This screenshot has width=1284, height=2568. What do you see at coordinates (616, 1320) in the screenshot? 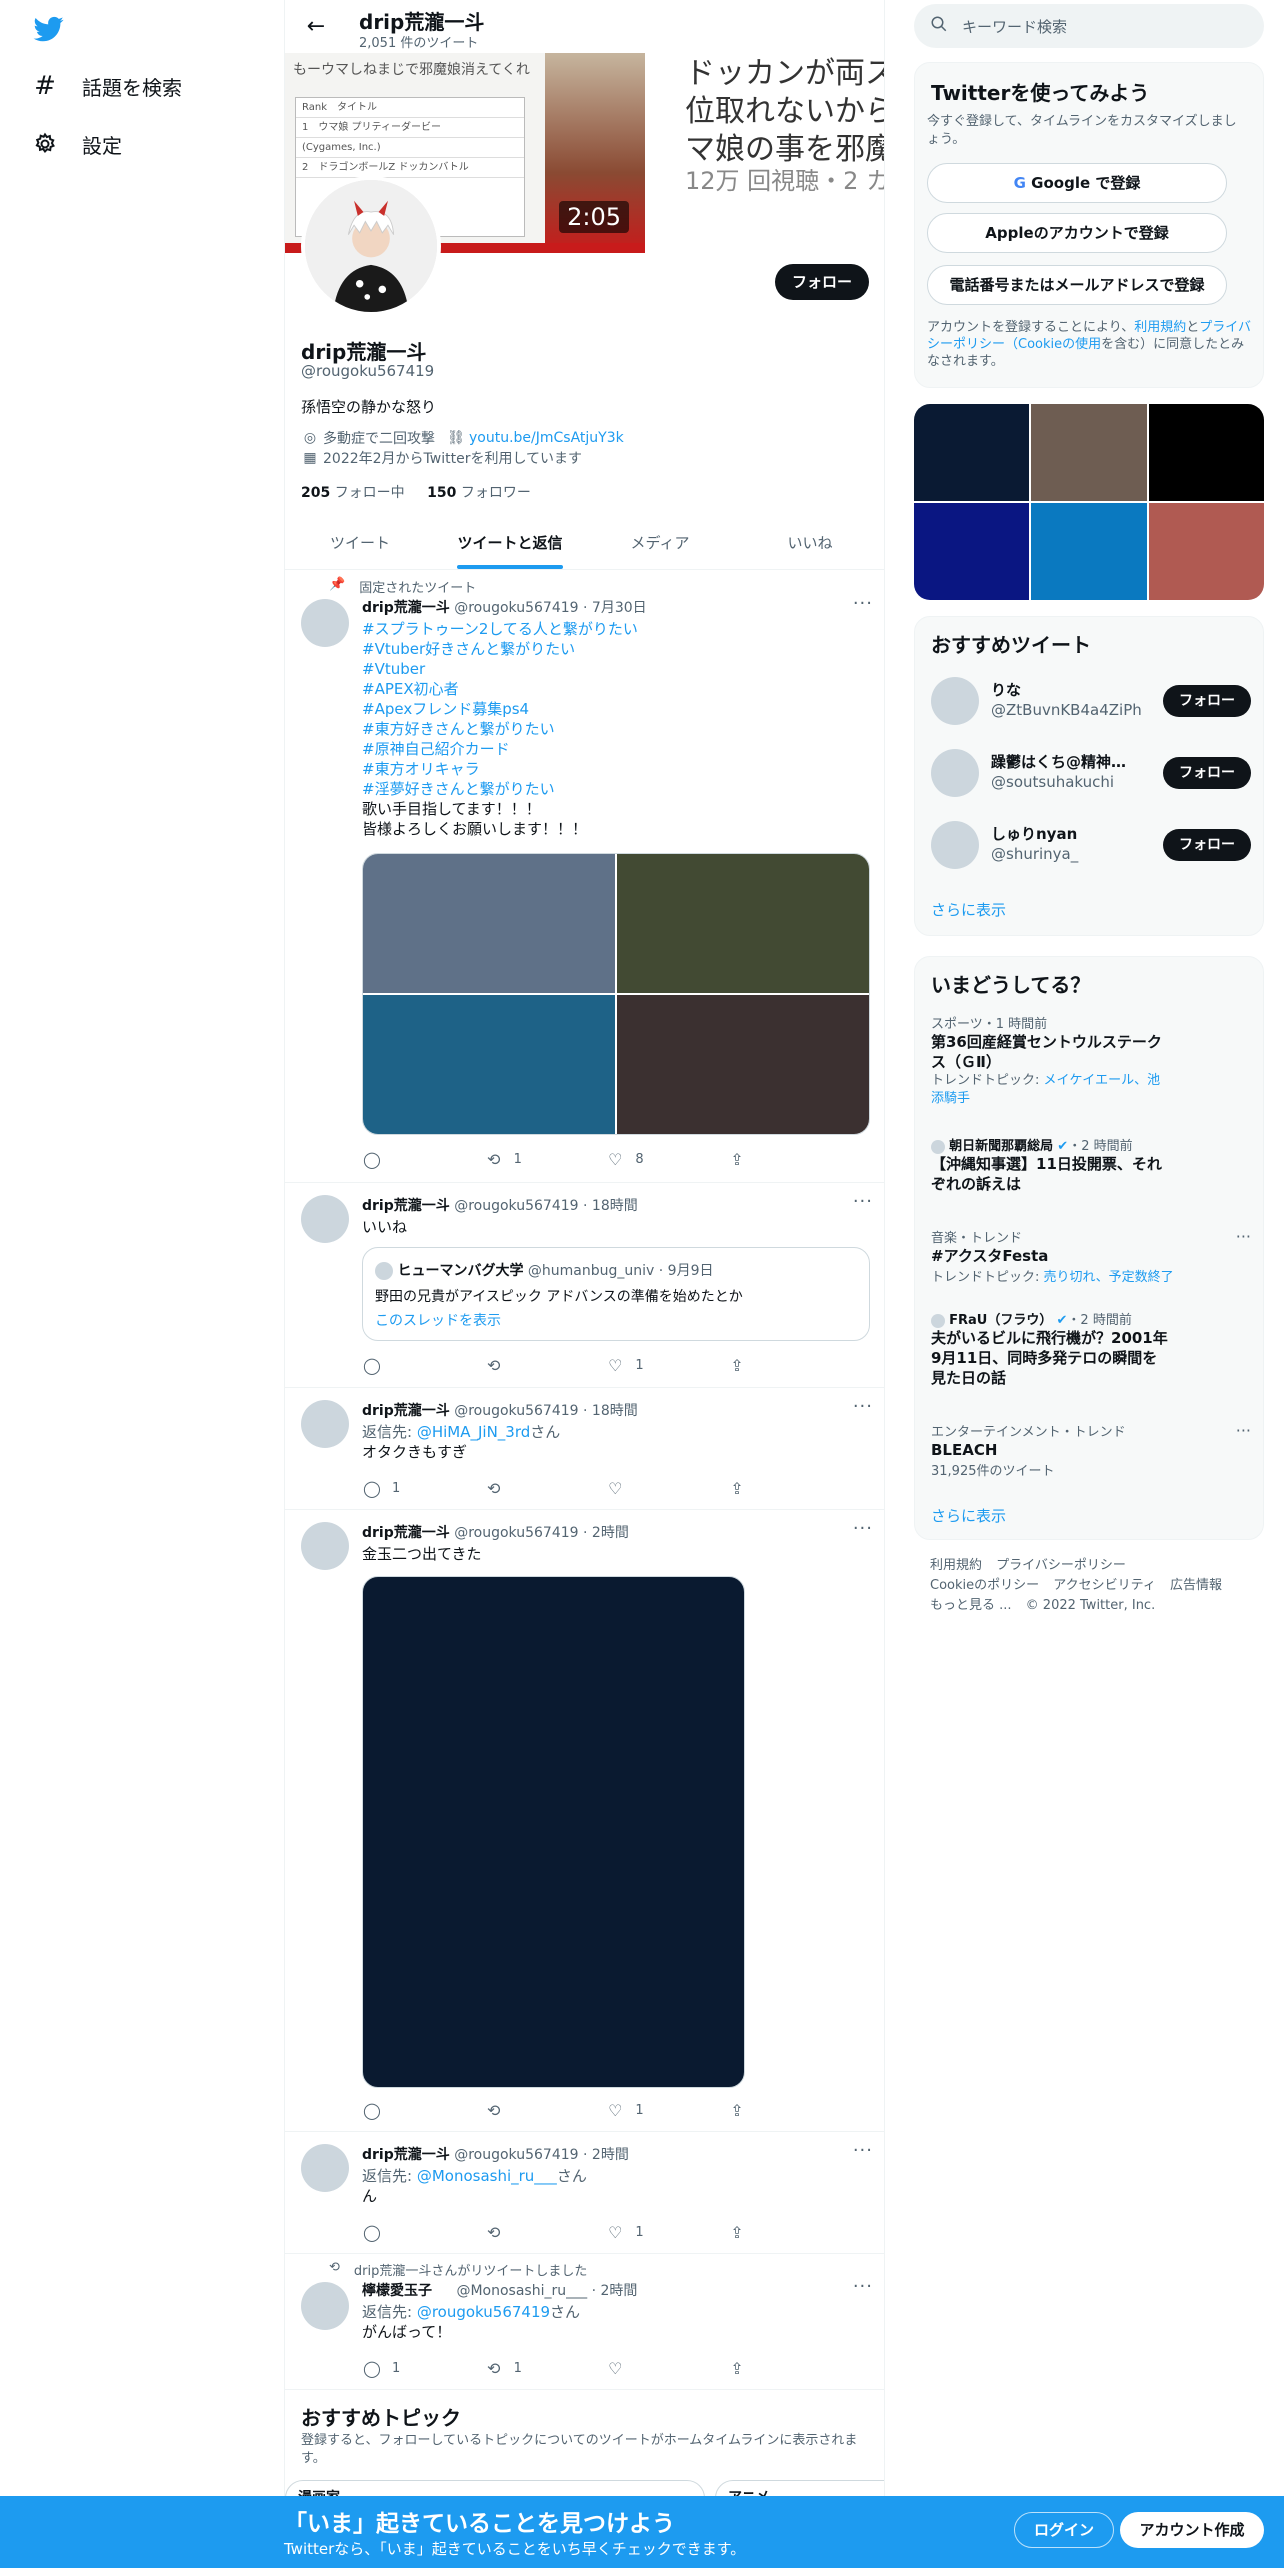
I see `show-thread-link: このスレッドを表示` at bounding box center [616, 1320].